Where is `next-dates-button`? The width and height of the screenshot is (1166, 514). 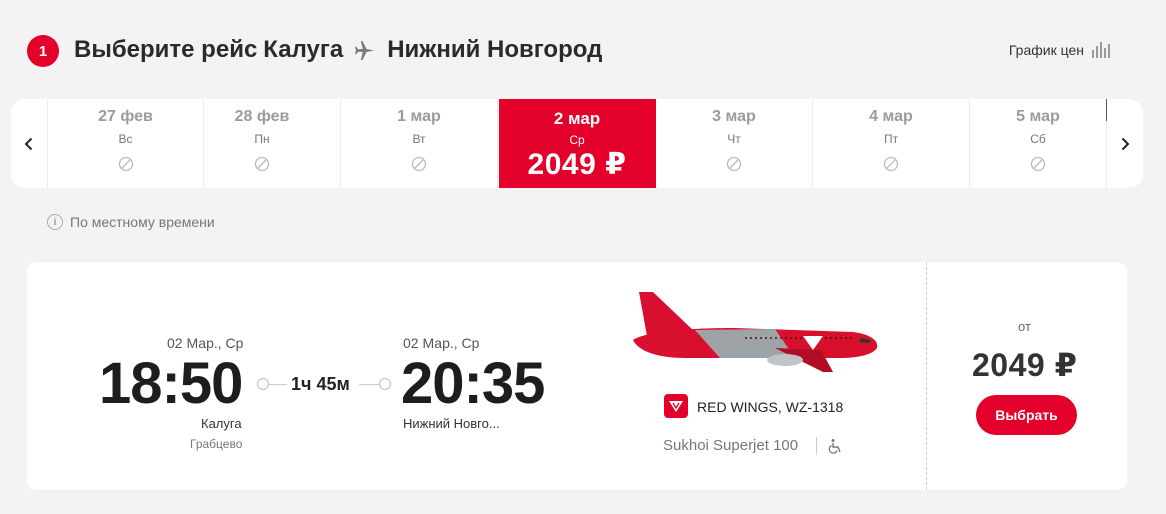 next-dates-button is located at coordinates (1125, 143).